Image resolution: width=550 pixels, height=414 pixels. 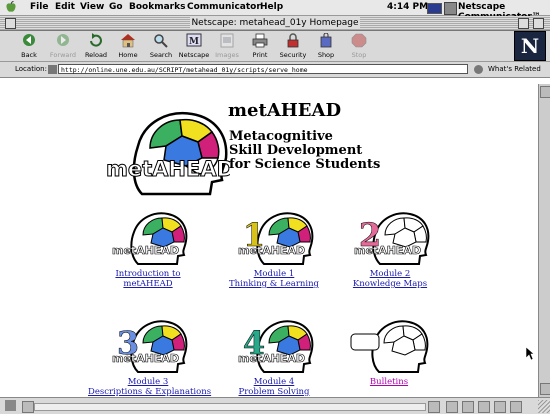 I want to click on module-1-link-line1: Module 1, so click(x=274, y=274).